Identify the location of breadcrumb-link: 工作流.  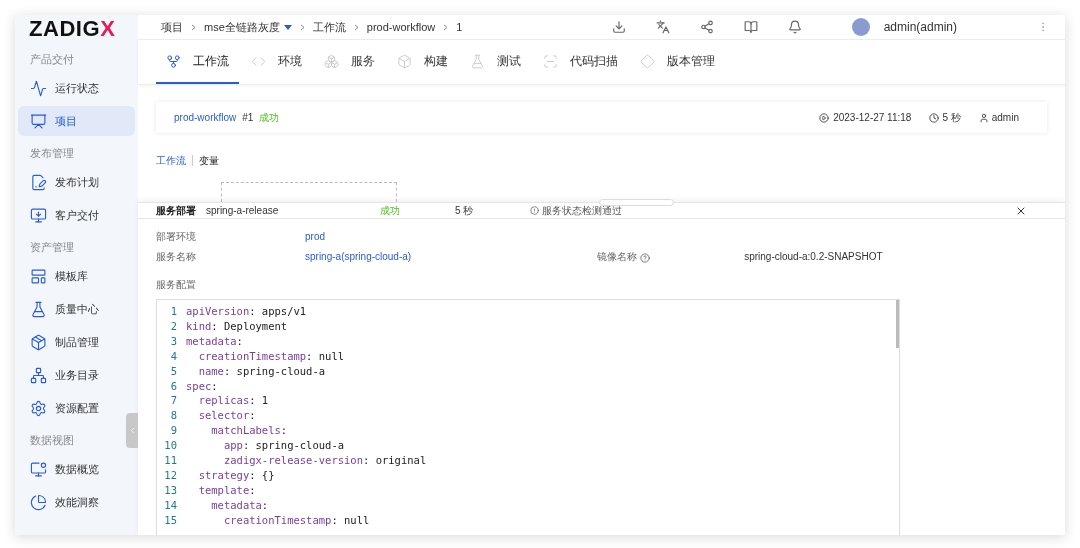
(329, 27).